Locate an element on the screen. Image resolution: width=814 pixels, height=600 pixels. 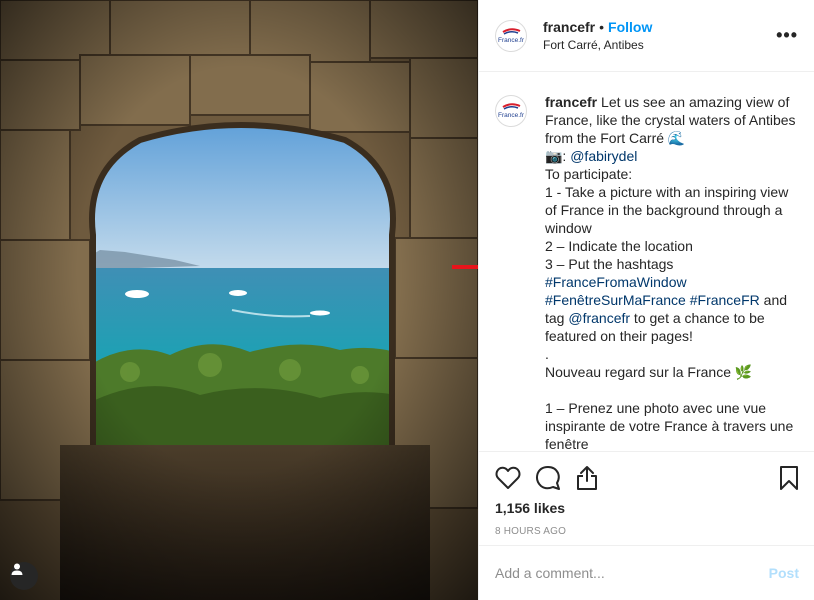
caption-username: francefr is located at coordinates (571, 102).